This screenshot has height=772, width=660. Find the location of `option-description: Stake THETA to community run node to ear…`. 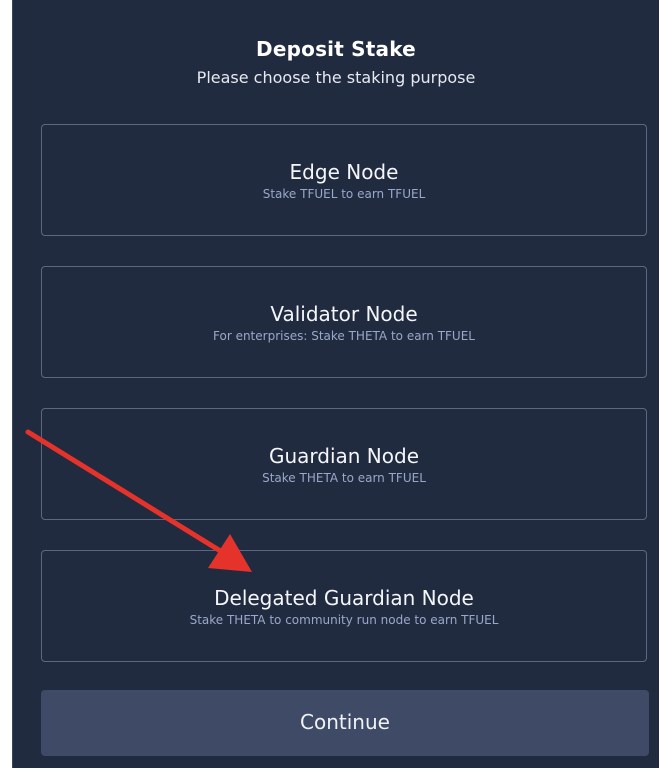

option-description: Stake THETA to community run node to ear… is located at coordinates (344, 620).